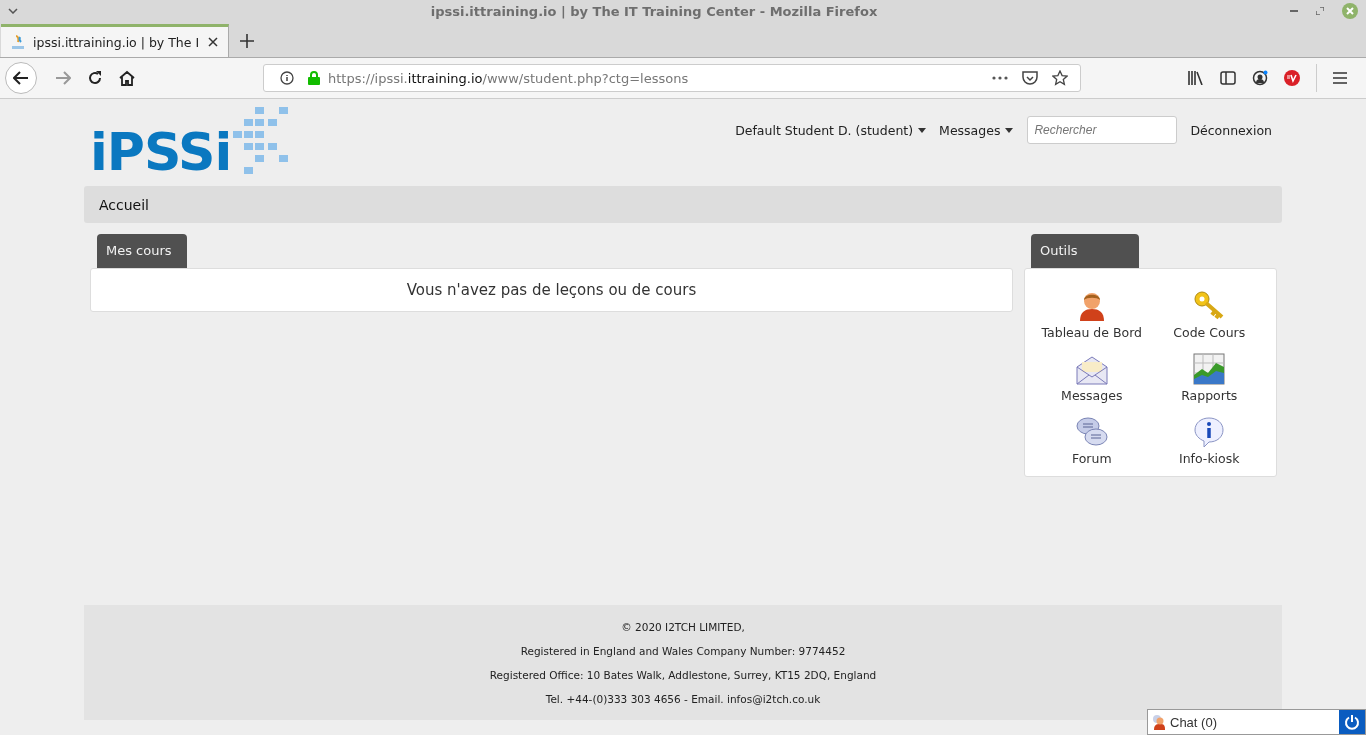 The image size is (1366, 735). Describe the element at coordinates (1228, 78) in the screenshot. I see `sidebar-icon` at that location.